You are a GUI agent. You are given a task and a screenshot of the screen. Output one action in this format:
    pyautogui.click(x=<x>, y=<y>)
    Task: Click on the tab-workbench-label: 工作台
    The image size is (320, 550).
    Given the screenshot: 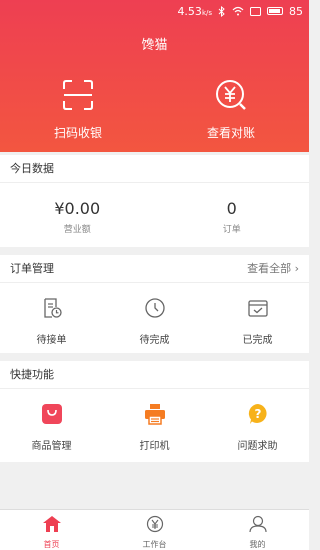 What is the action you would take?
    pyautogui.click(x=154, y=544)
    